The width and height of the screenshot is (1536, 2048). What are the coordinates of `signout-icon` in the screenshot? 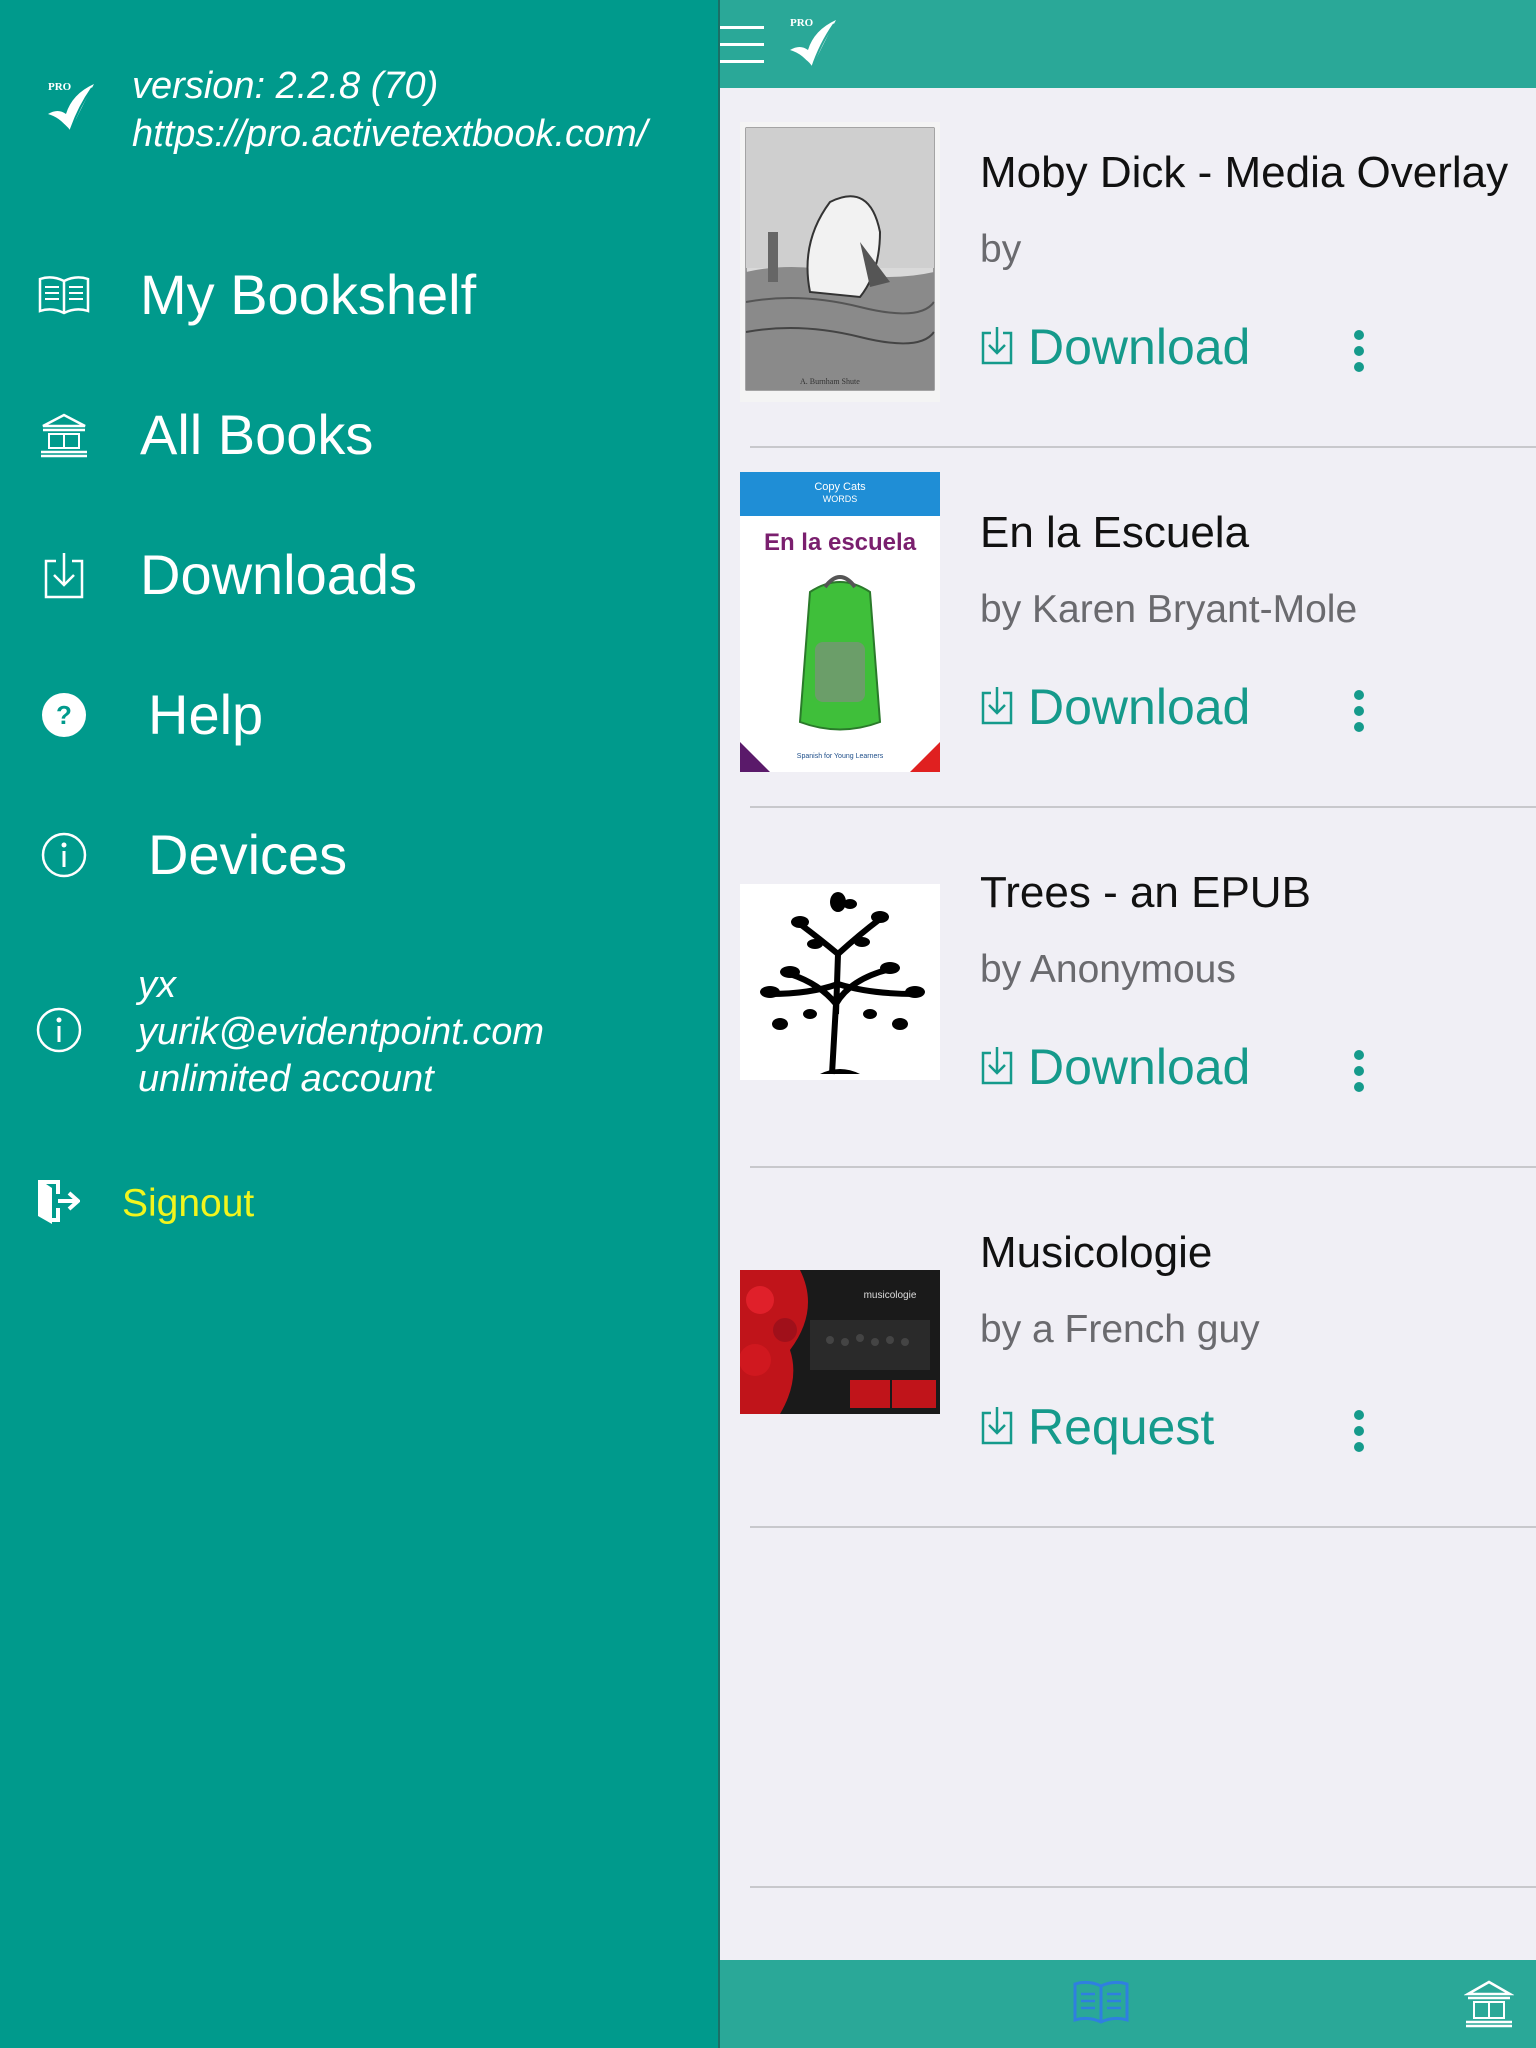 It's located at (59, 1203).